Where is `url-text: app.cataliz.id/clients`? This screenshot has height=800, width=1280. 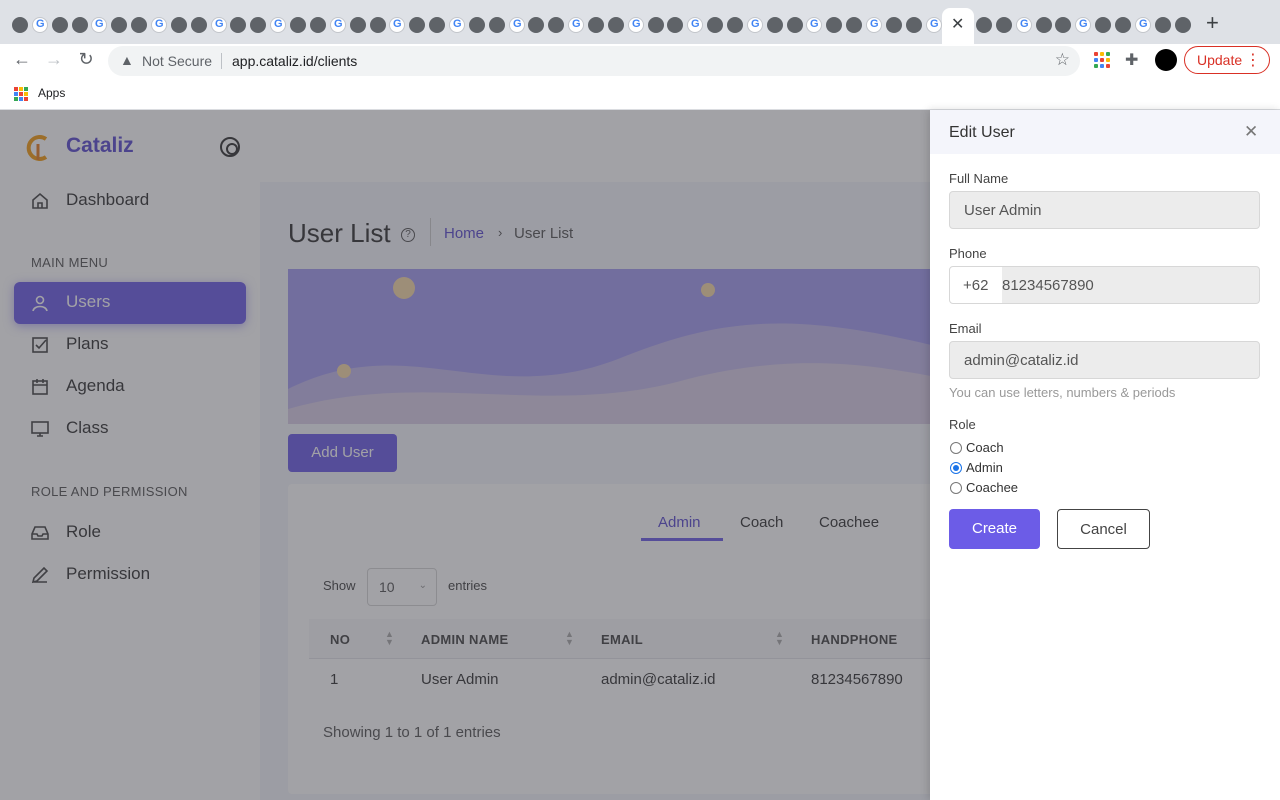 url-text: app.cataliz.id/clients is located at coordinates (294, 61).